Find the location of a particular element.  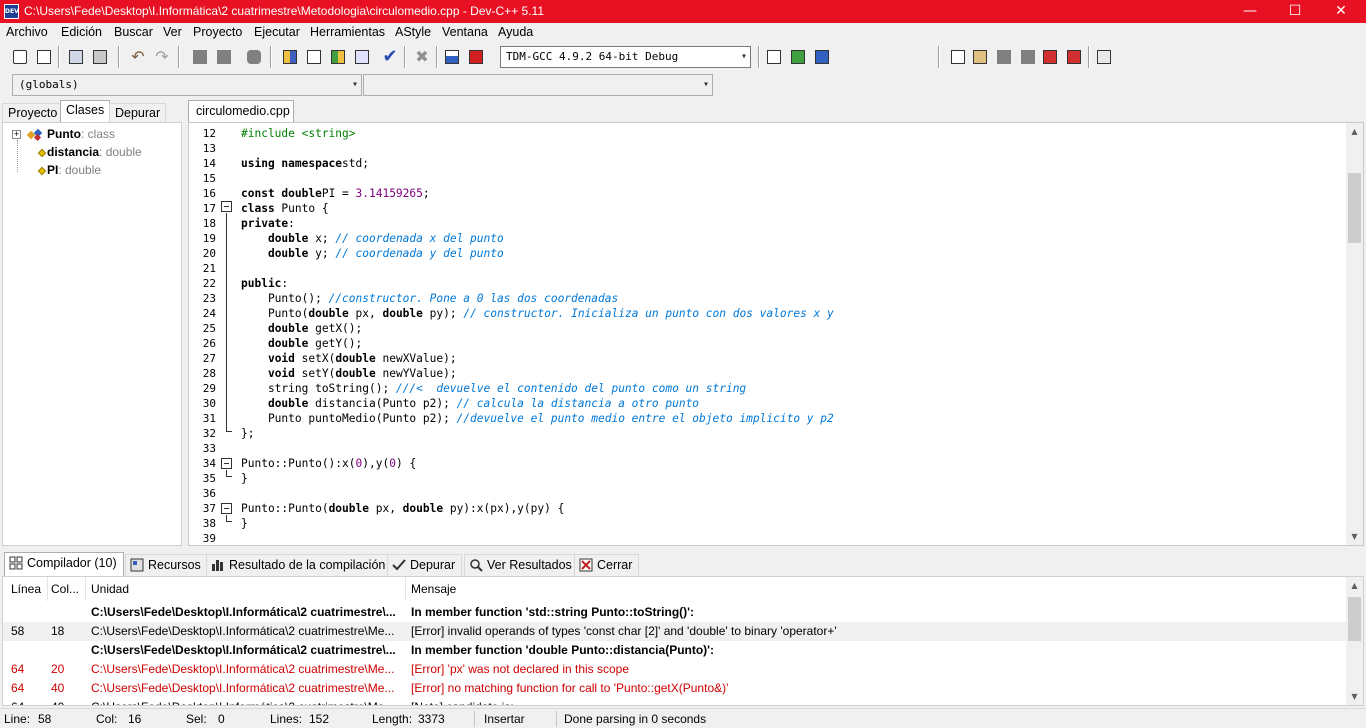

tab-resultado-compilacion: Resultado de la compilación is located at coordinates (299, 565).